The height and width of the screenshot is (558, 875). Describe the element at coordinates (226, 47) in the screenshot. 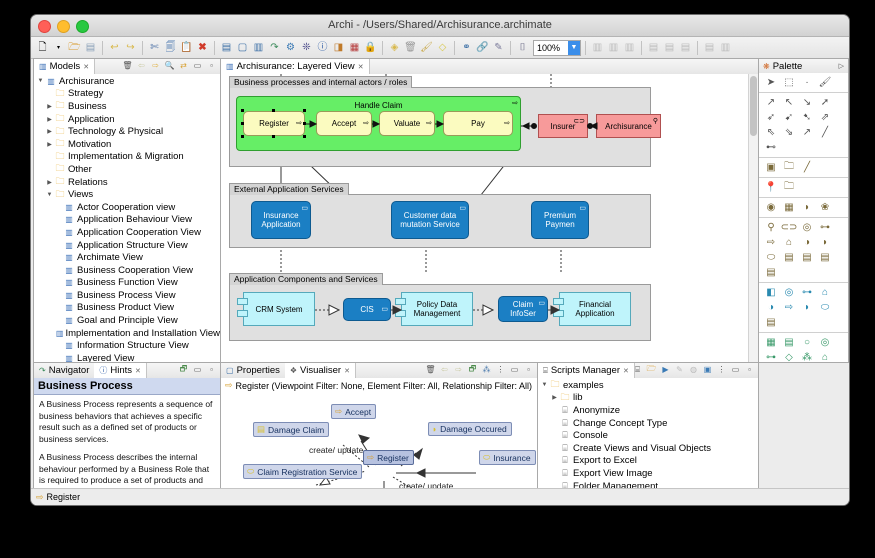

I see `outline-icon: ▤` at that location.